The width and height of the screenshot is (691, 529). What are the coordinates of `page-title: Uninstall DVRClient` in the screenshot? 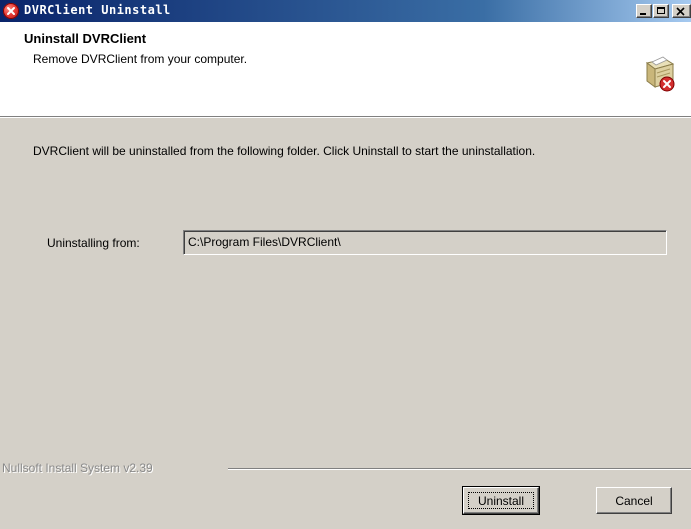 It's located at (85, 38).